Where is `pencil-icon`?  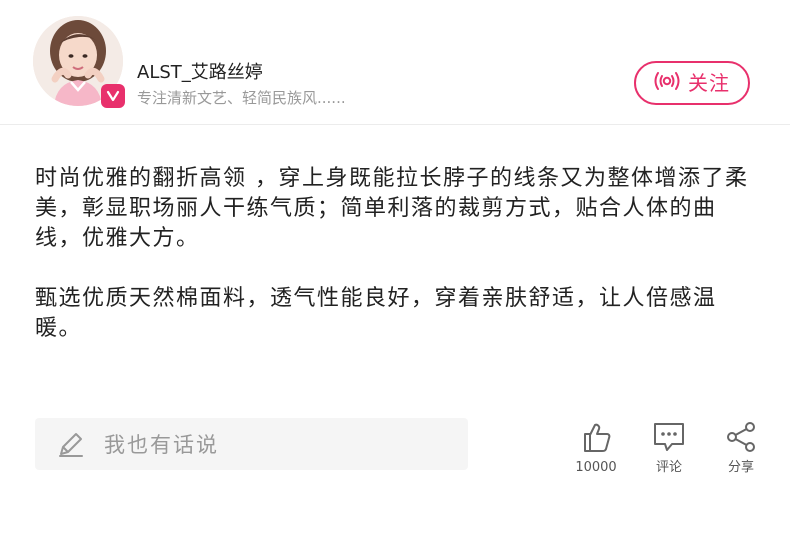
pencil-icon is located at coordinates (71, 444).